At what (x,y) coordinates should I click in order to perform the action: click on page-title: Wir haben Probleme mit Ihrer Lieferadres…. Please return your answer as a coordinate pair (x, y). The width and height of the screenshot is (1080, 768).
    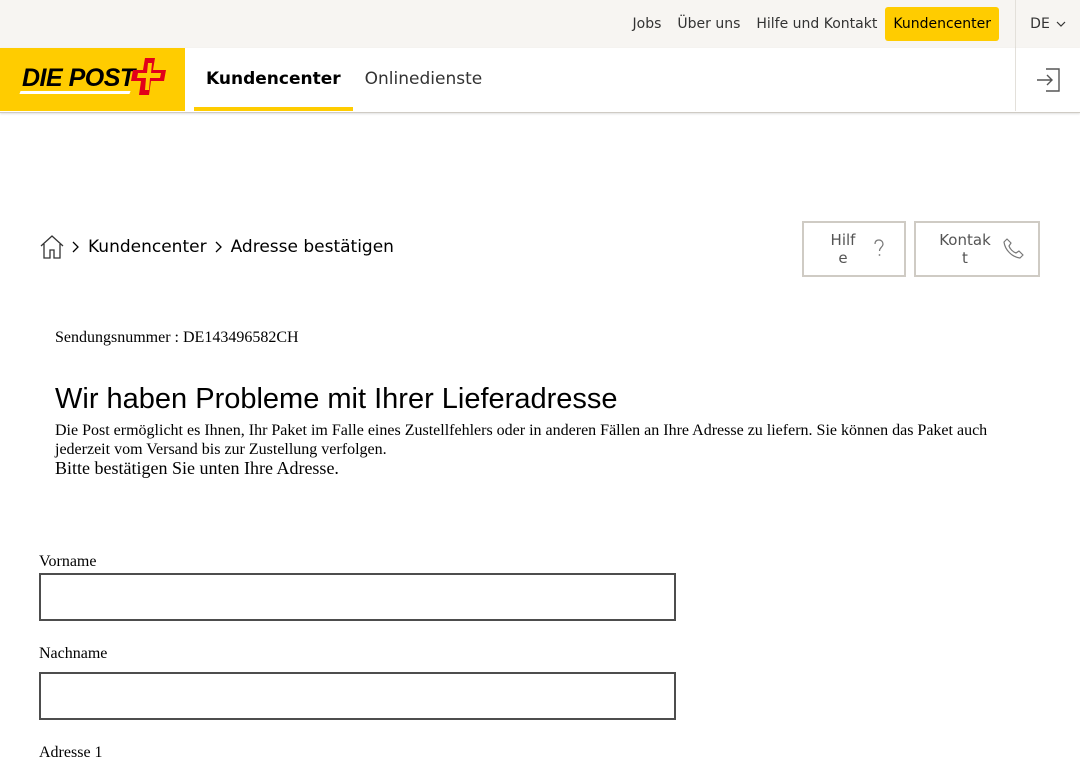
    Looking at the image, I should click on (336, 399).